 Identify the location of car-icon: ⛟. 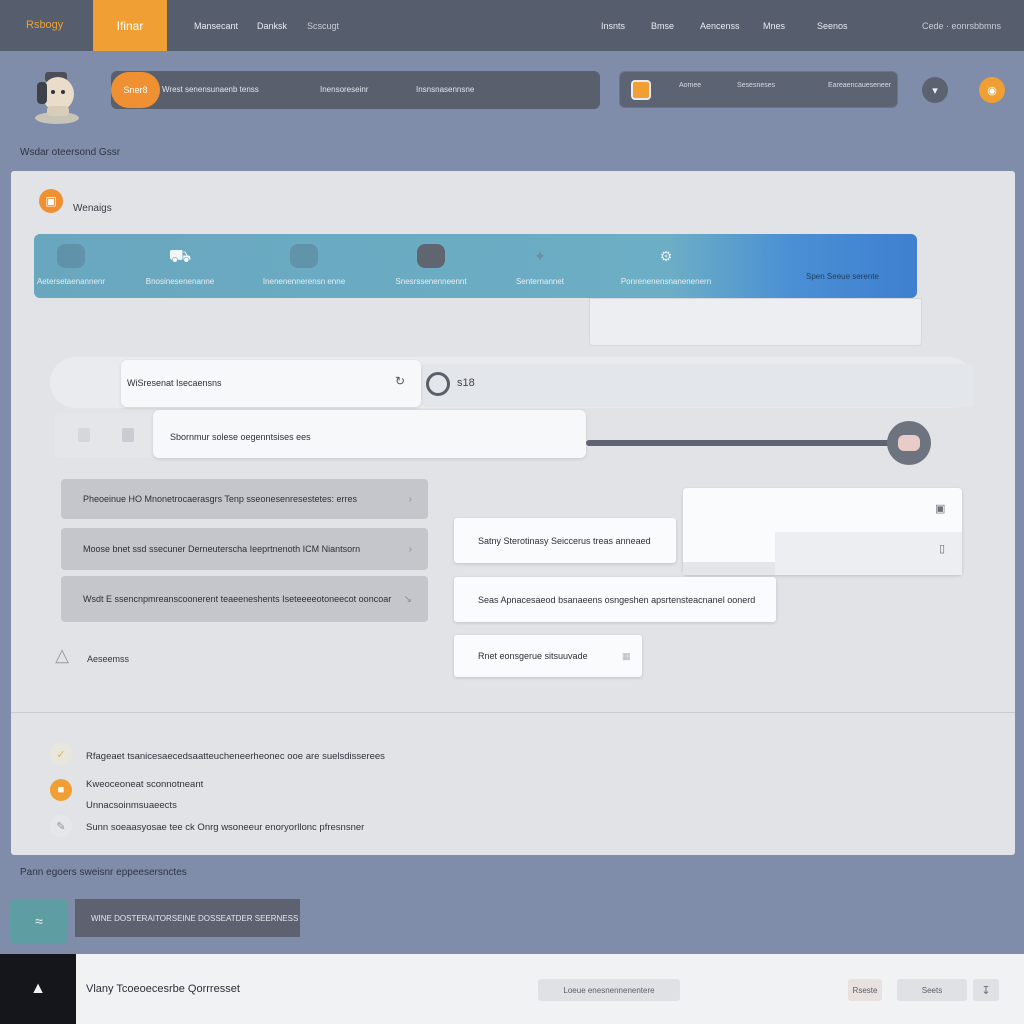
(180, 256).